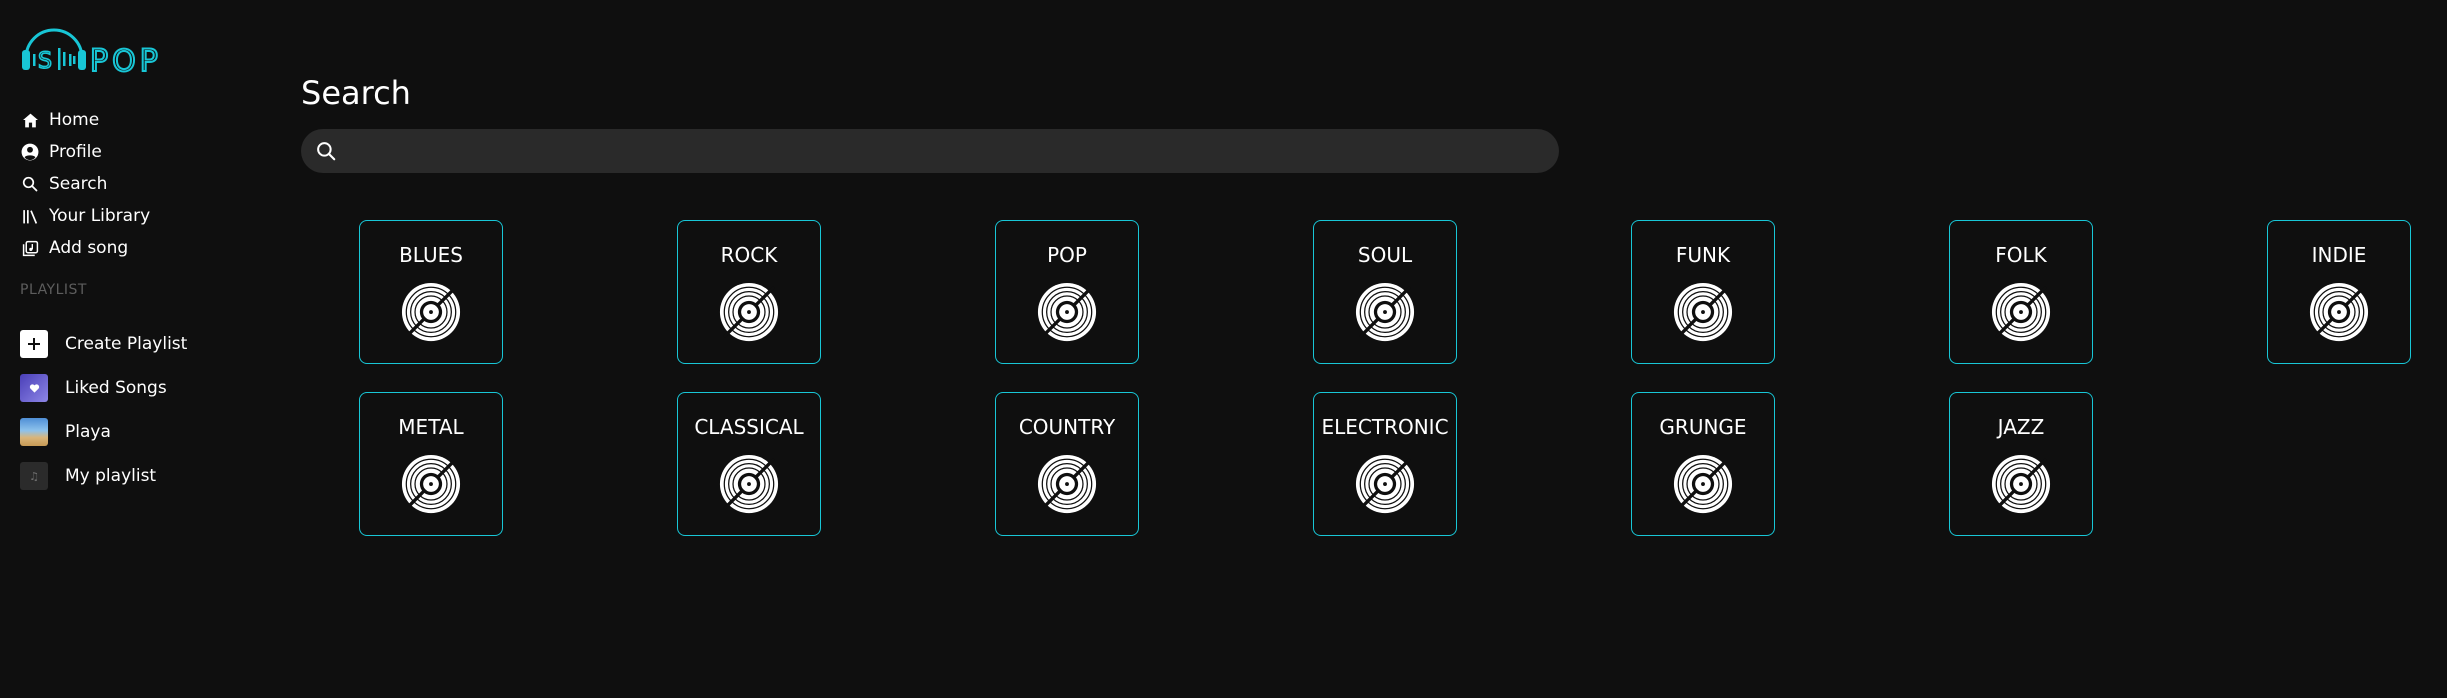 This screenshot has height=698, width=2447. I want to click on playlist-label: Playa, so click(88, 432).